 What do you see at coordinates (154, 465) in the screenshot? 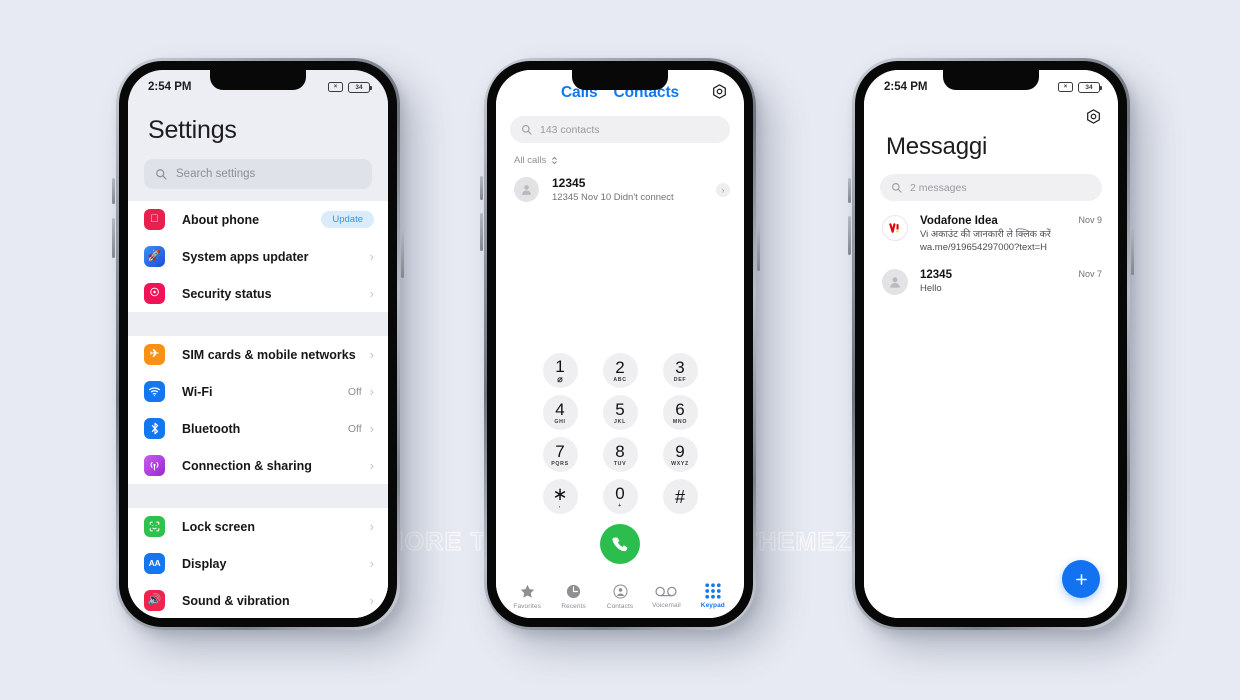
I see `broadcast-icon` at bounding box center [154, 465].